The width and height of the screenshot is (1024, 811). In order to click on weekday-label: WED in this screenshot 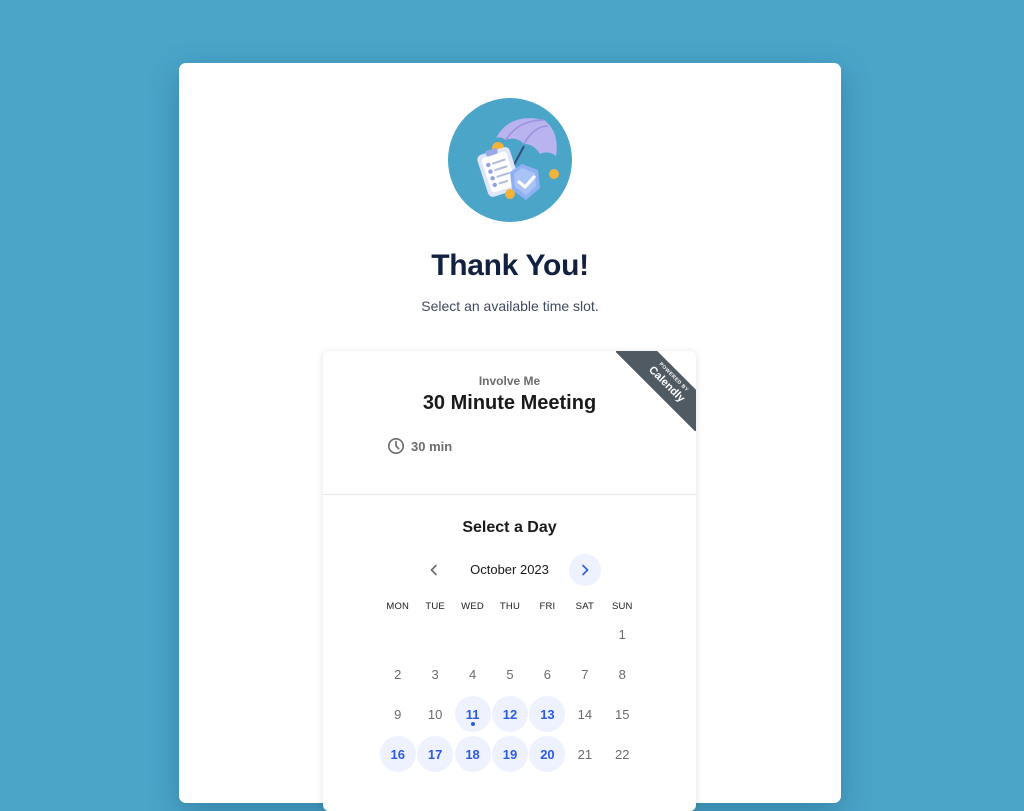, I will do `click(472, 606)`.